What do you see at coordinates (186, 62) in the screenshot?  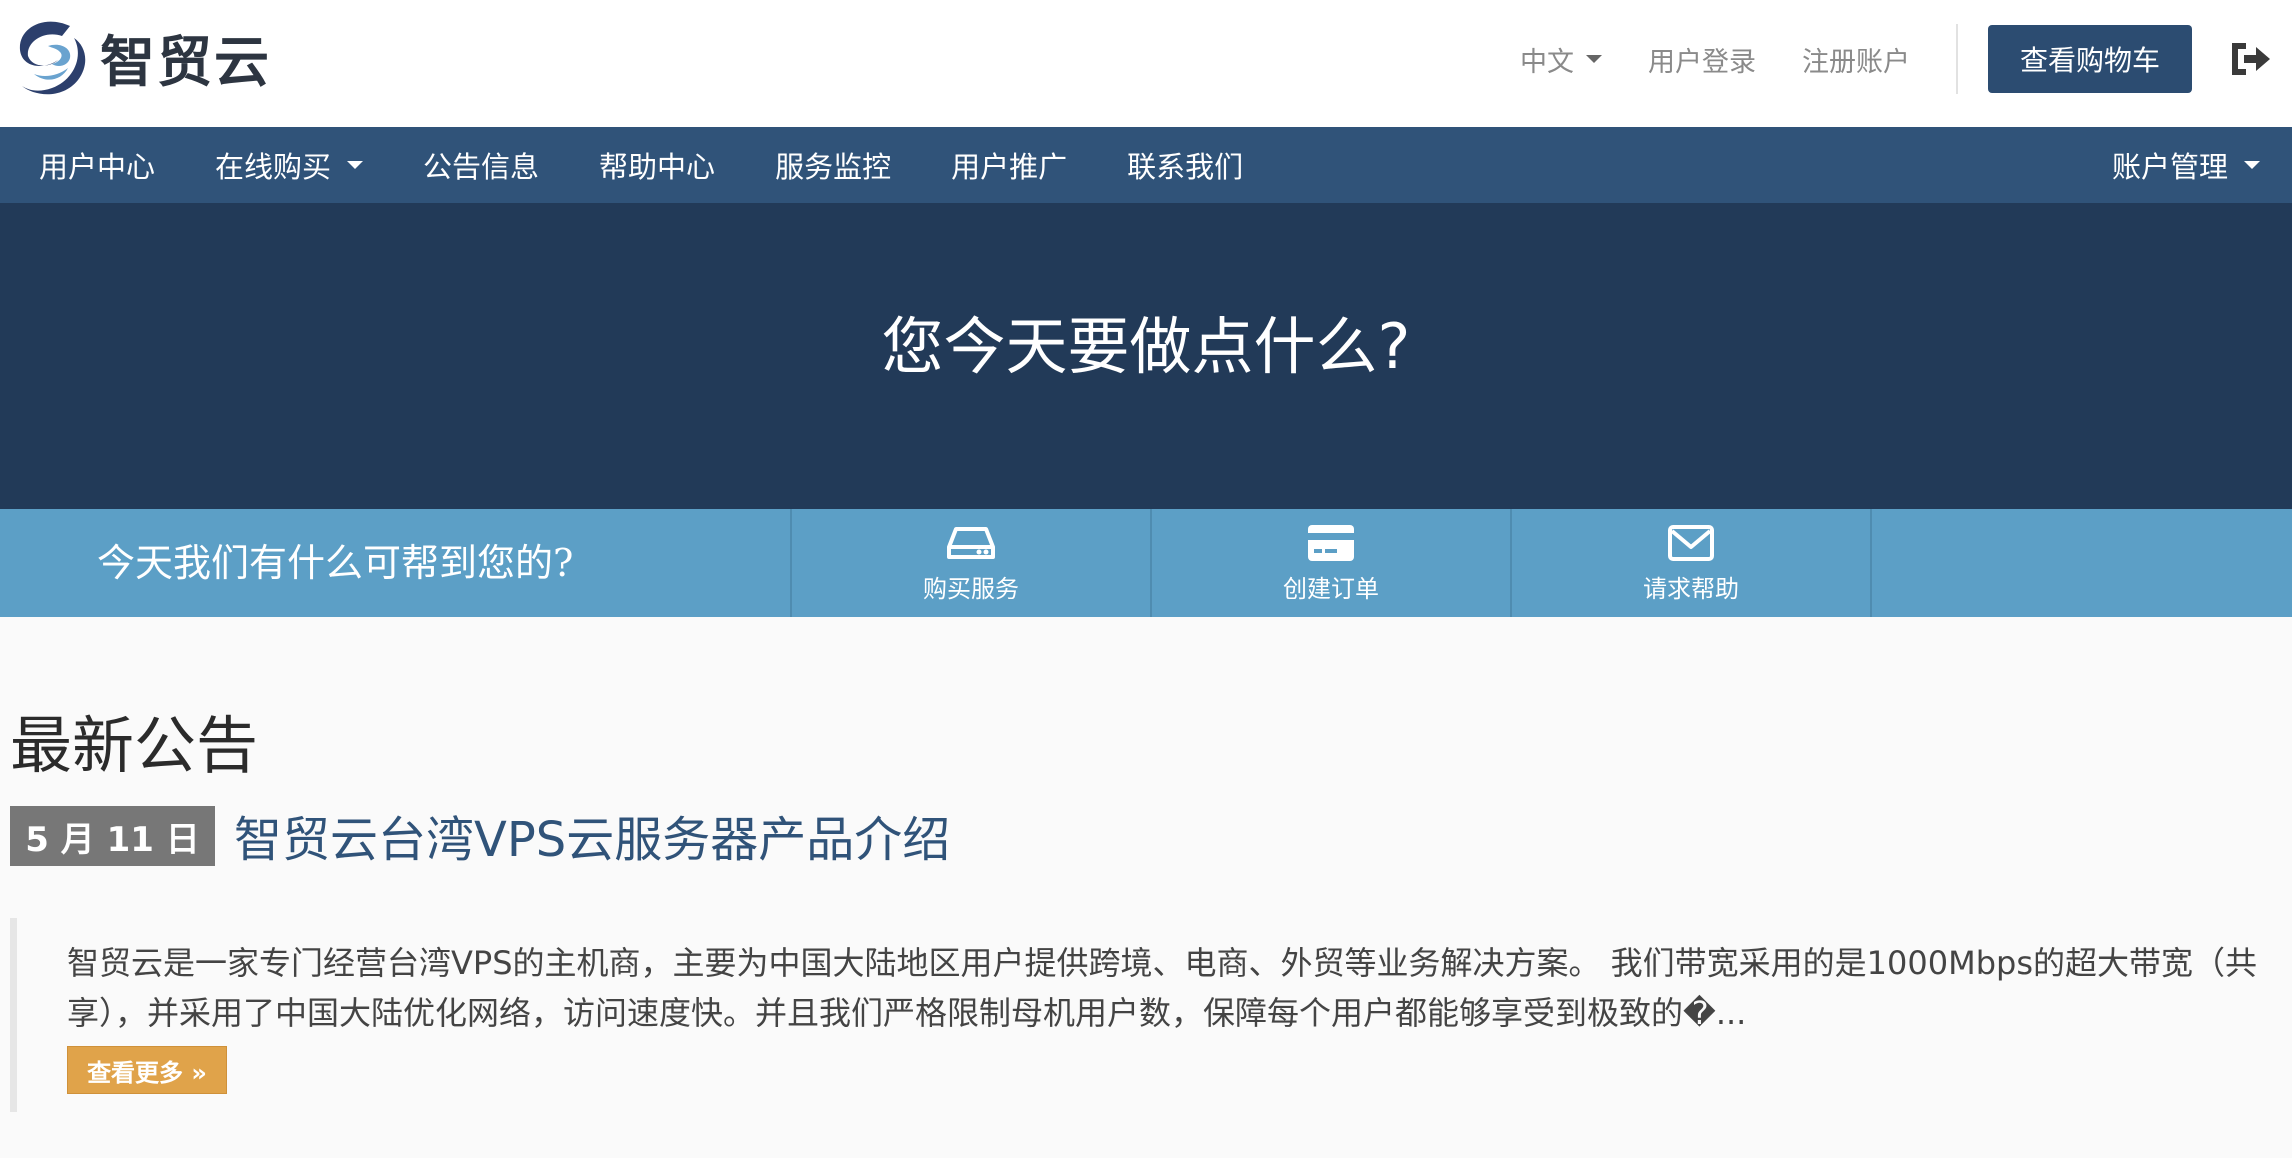 I see `logo-text: 智贸云` at bounding box center [186, 62].